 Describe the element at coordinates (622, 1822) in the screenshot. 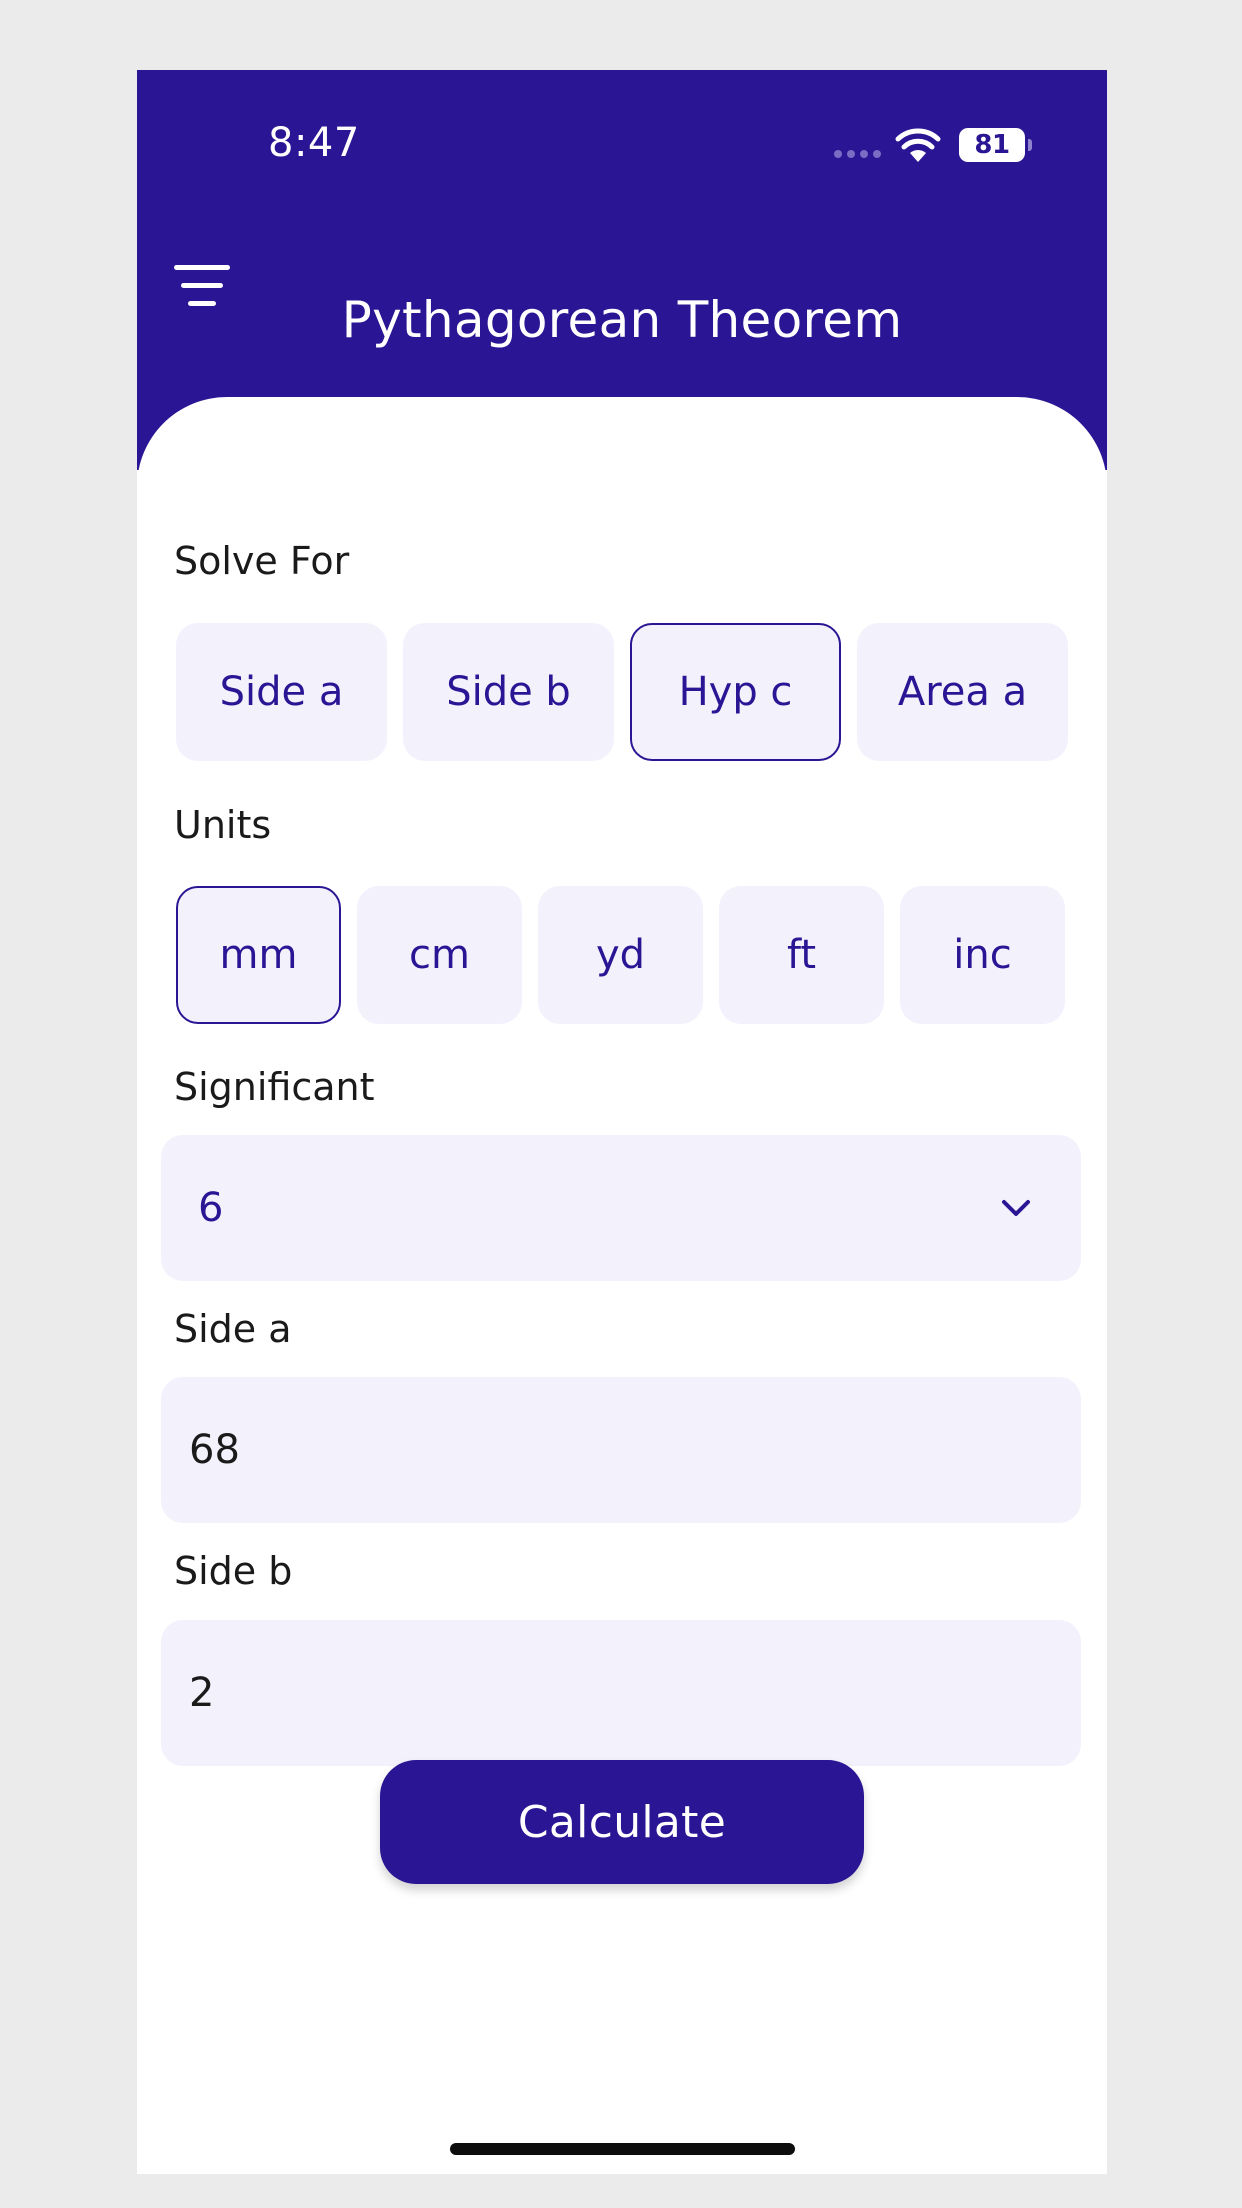

I see `calculate-button: Calculate` at that location.